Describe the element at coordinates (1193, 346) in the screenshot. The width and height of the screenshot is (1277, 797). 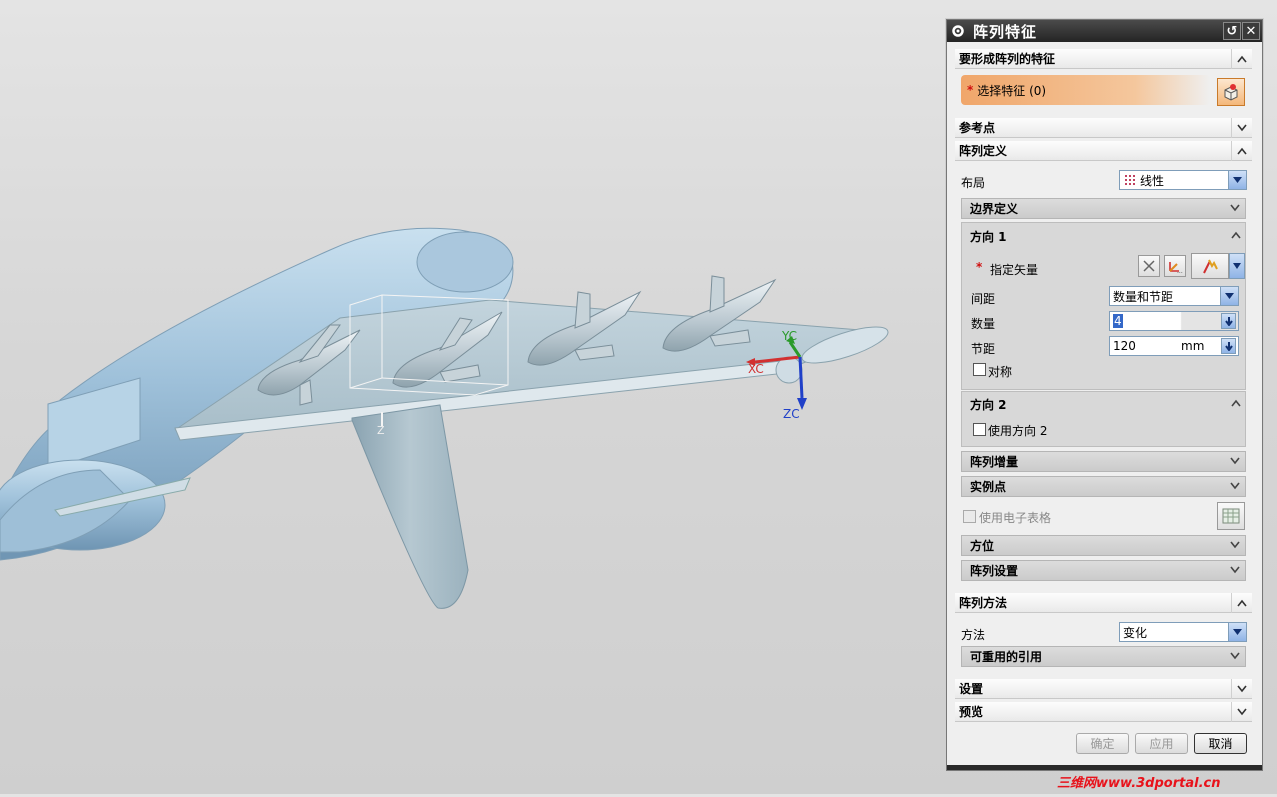
I see `pitch-unit: mm` at that location.